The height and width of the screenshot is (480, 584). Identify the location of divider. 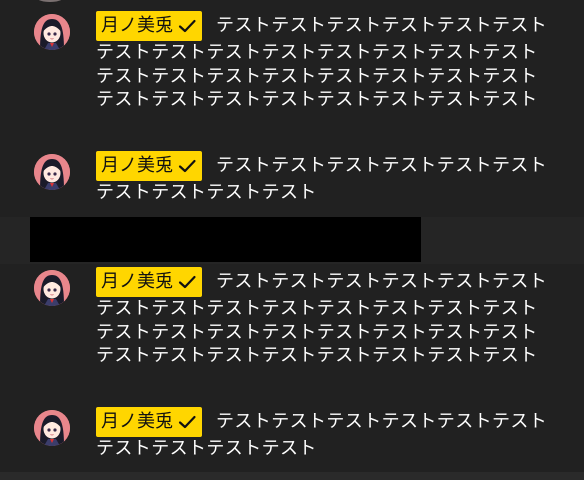
(292, 476).